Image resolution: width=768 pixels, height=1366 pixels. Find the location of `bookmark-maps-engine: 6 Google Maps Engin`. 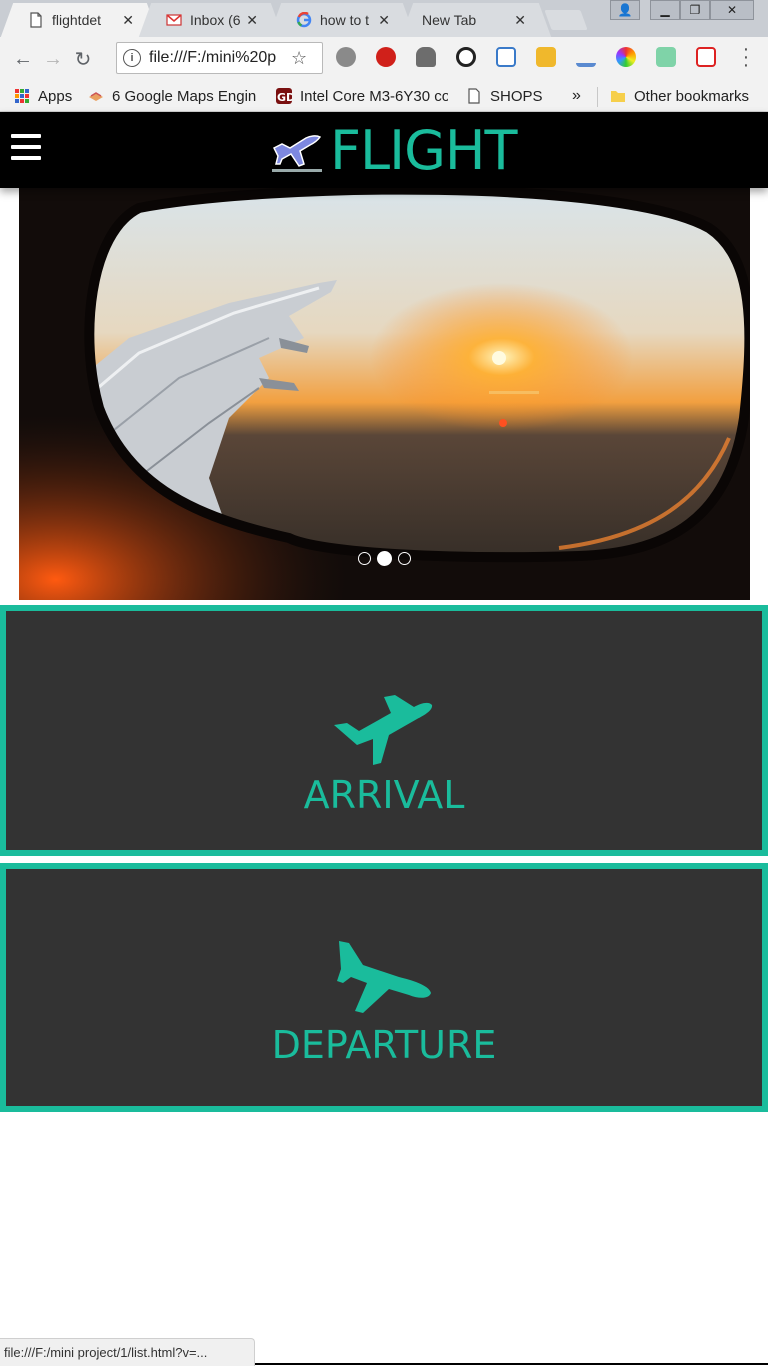

bookmark-maps-engine: 6 Google Maps Engin is located at coordinates (173, 96).